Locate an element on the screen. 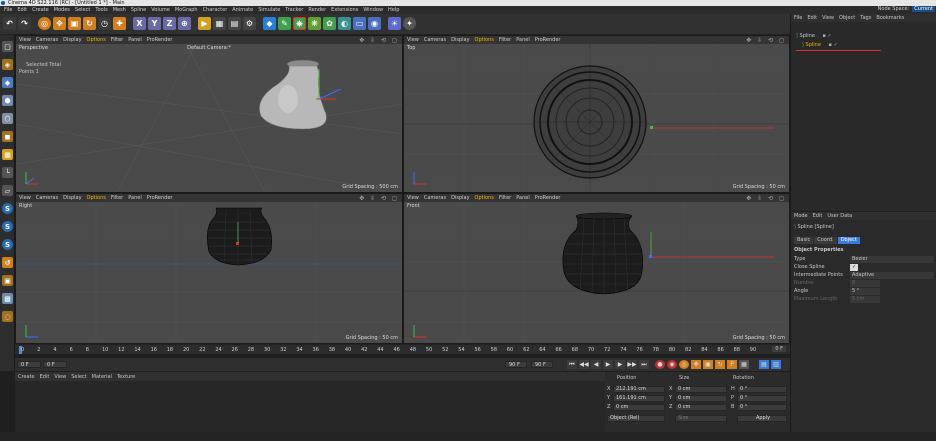 This screenshot has height=441, width=936. mat-menu-material: Material is located at coordinates (102, 377).